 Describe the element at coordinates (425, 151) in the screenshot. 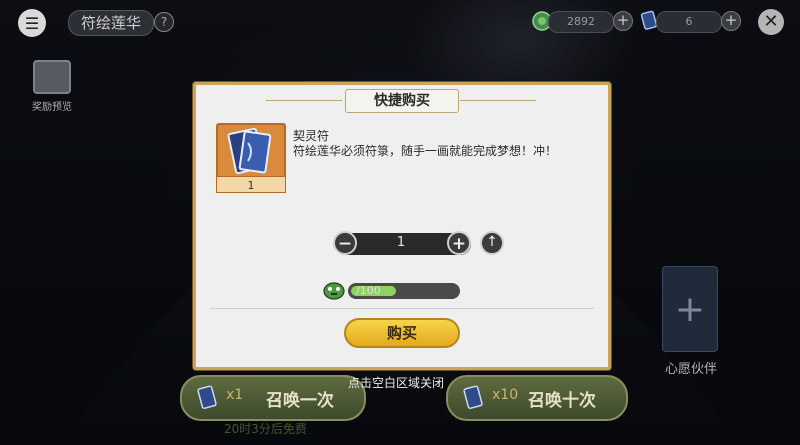

I see `item-description: 符绘莲华必须符箓，随手一画就能完成梦想！冲！` at that location.